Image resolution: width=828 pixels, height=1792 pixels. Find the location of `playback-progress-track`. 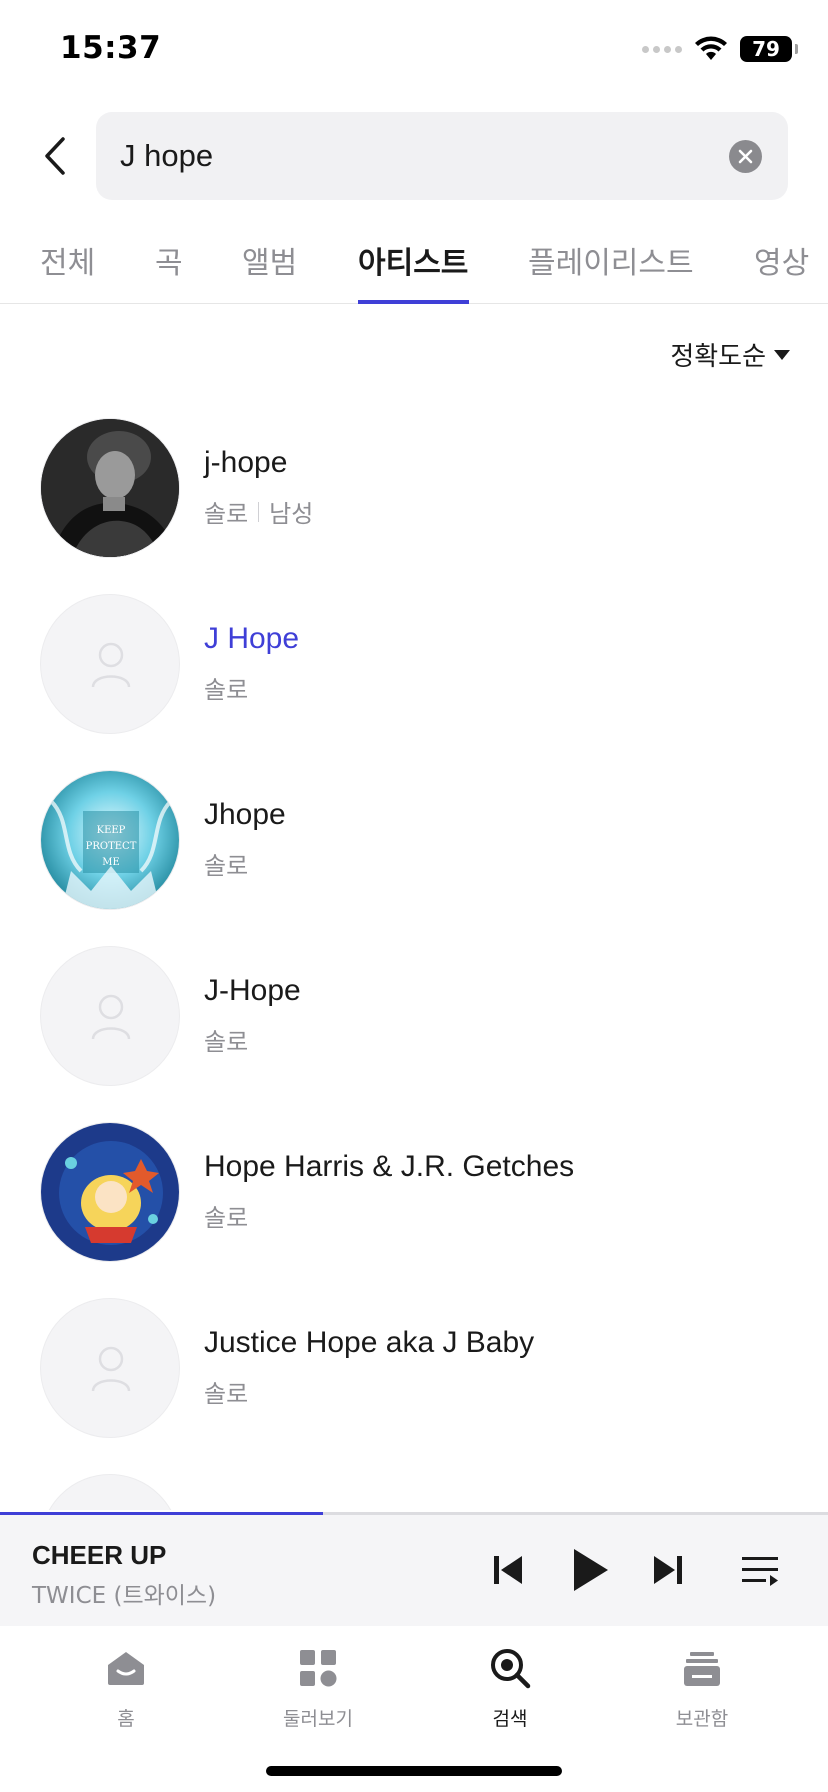

playback-progress-track is located at coordinates (414, 1513).